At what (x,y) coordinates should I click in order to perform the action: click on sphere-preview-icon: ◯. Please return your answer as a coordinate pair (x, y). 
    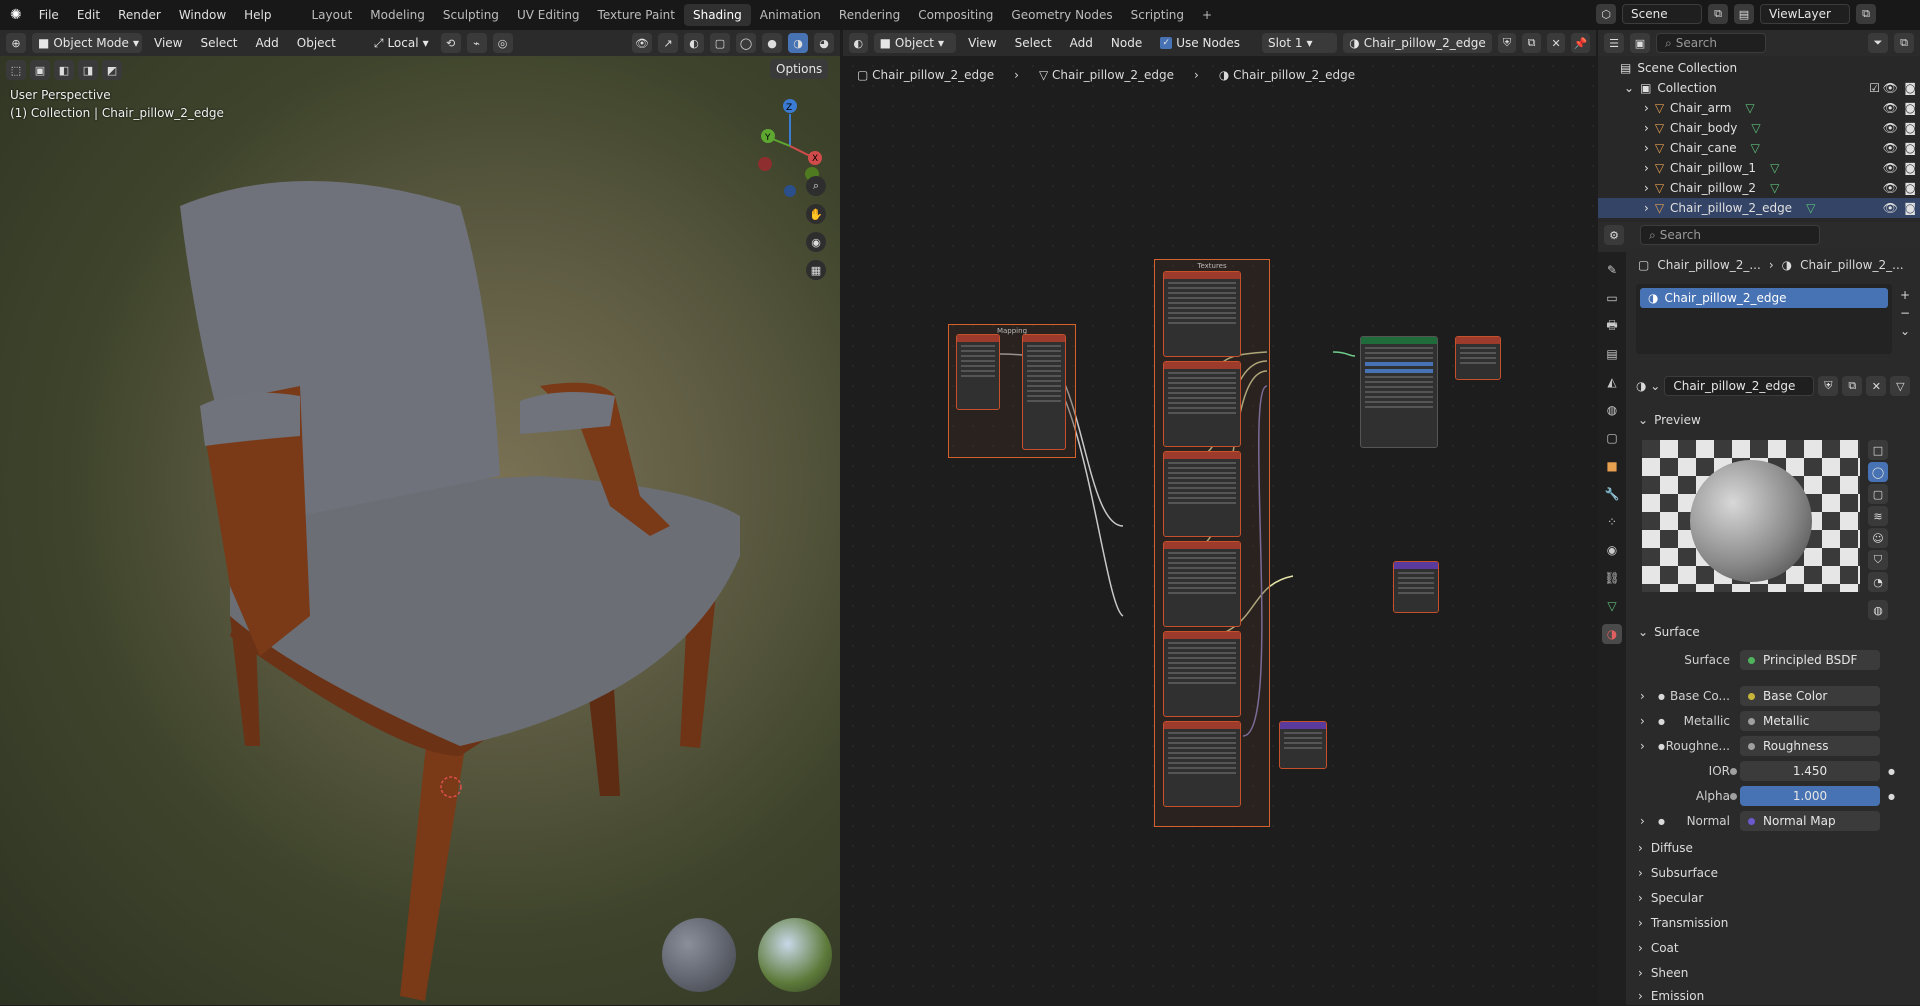
    Looking at the image, I should click on (1878, 472).